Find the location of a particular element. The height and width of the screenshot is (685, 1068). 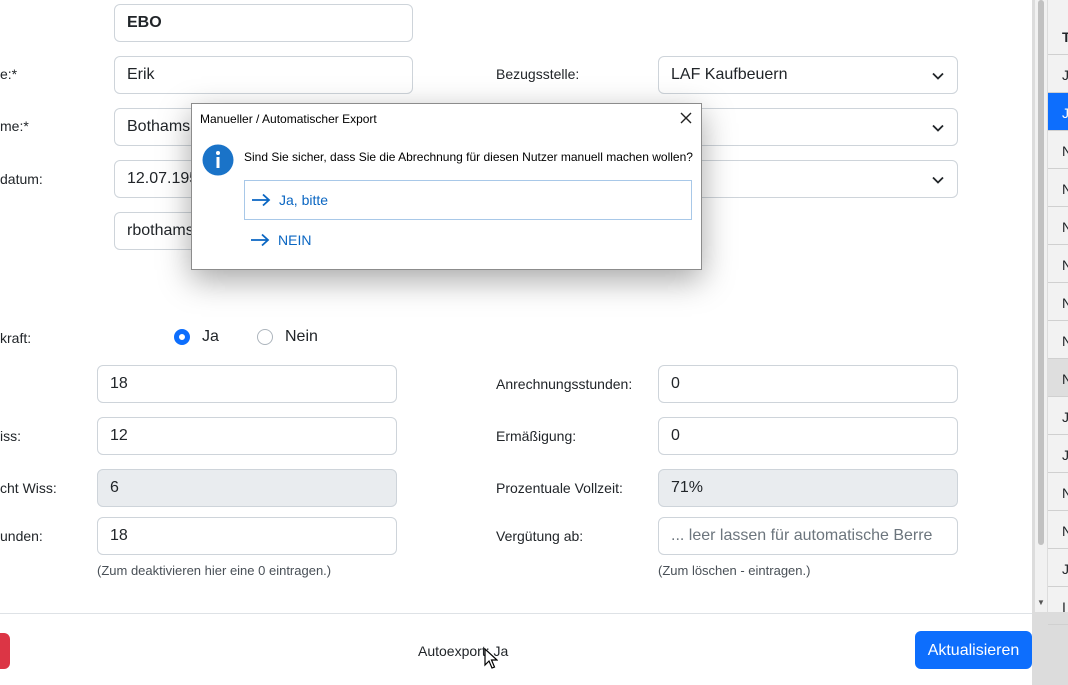

radio-nein is located at coordinates (265, 337).